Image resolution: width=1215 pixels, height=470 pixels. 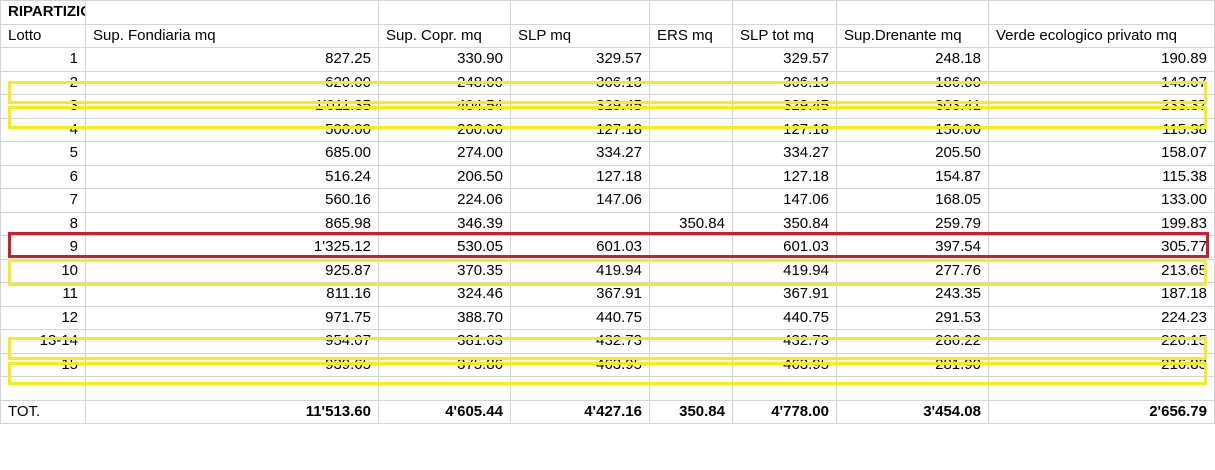 What do you see at coordinates (912, 35) in the screenshot?
I see `header-sup-drenante: Sup.Drenante mq` at bounding box center [912, 35].